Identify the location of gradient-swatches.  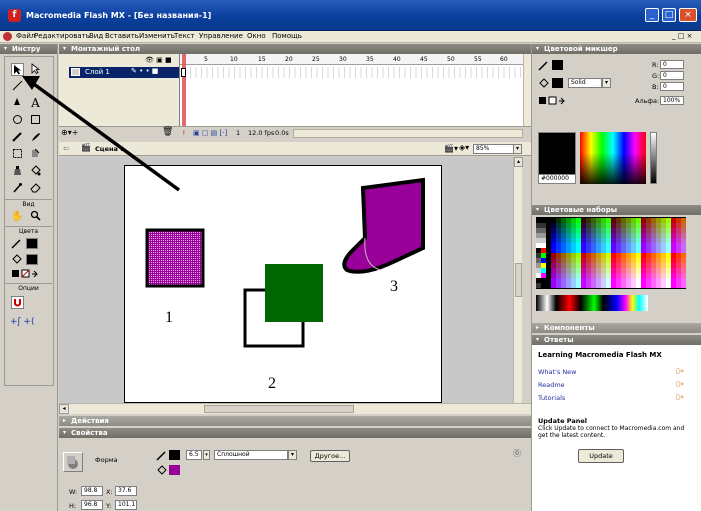
(592, 303).